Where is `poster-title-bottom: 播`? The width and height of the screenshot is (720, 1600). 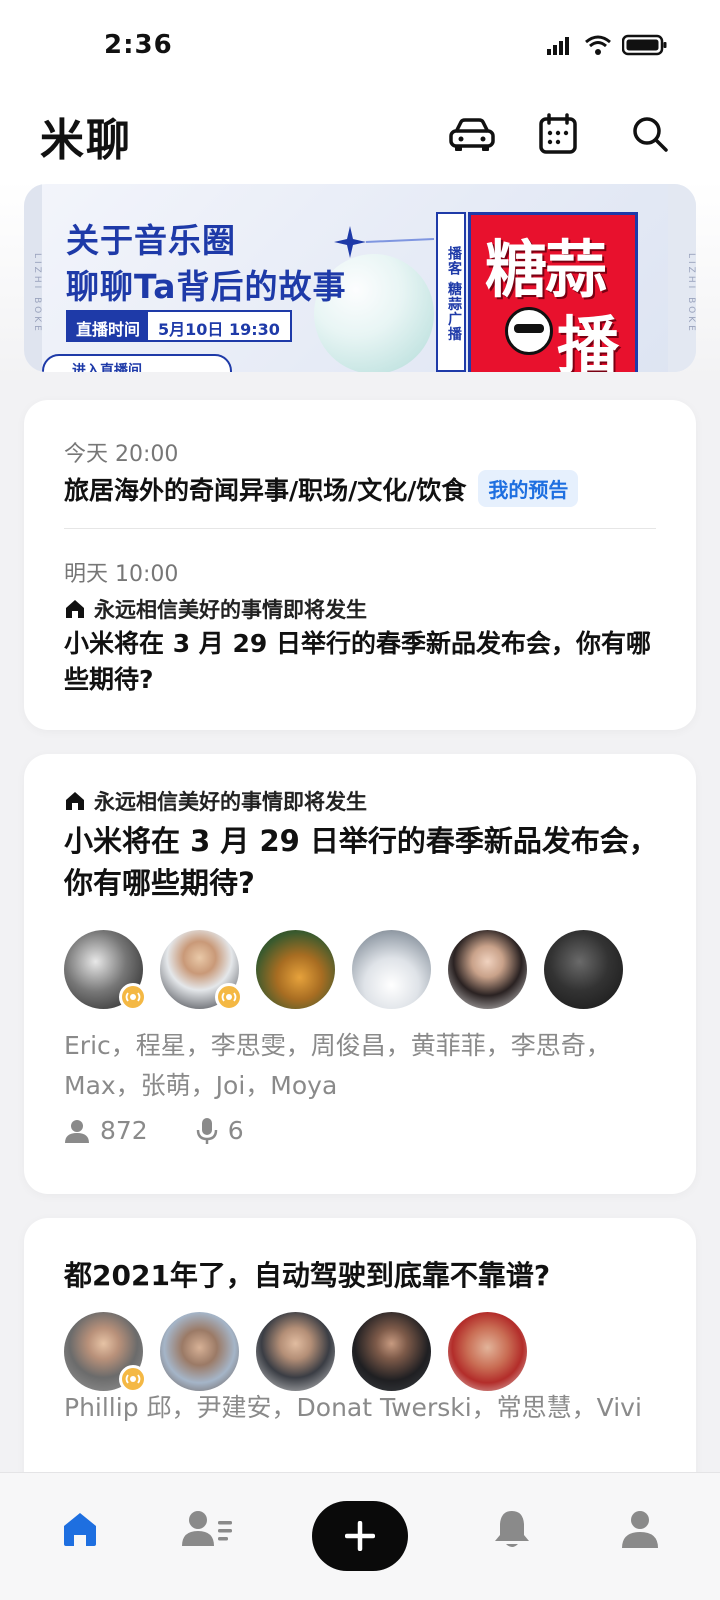
poster-title-bottom: 播 is located at coordinates (588, 340).